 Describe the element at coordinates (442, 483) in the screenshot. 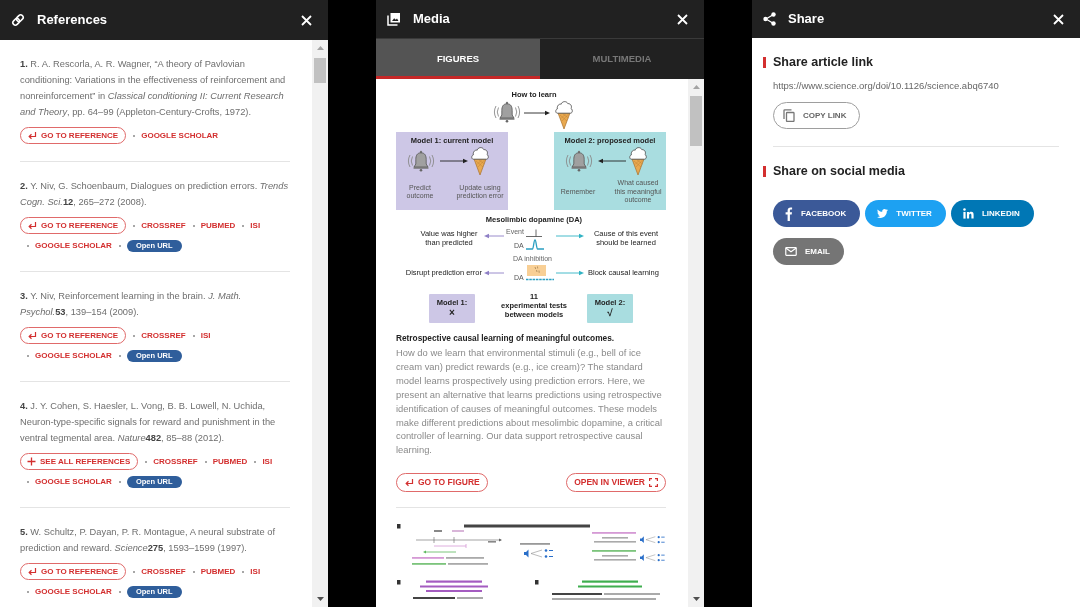

I see `go-to-figure-button: GO TO FIGURE` at that location.